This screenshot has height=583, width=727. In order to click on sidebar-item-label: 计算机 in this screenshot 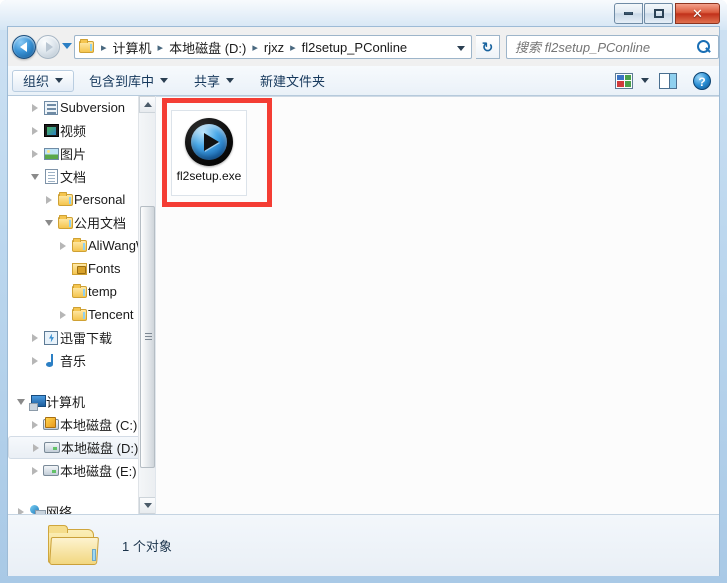, I will do `click(66, 402)`.